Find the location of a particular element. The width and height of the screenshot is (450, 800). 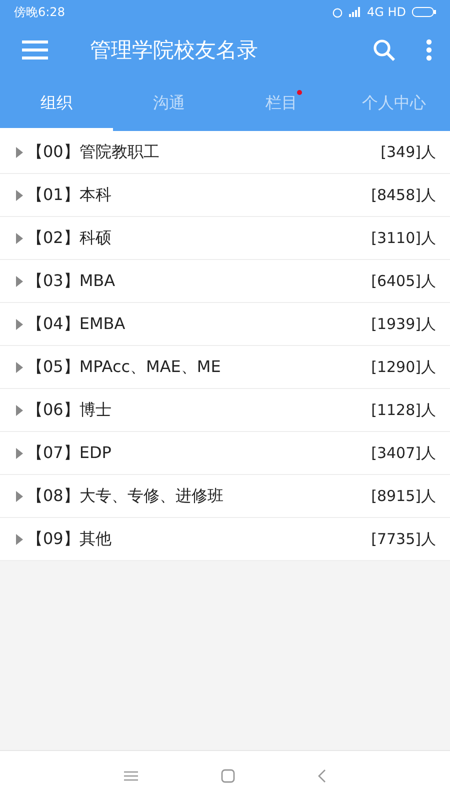

member-count: [6405]人 is located at coordinates (403, 281).